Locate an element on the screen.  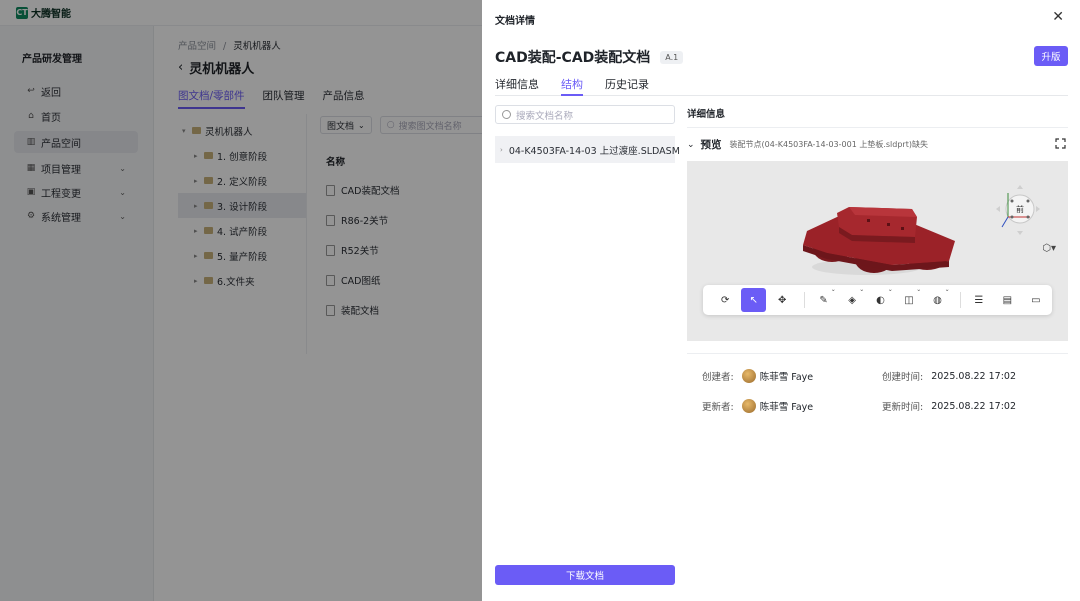
view-cube-icon: 前 is located at coordinates (1018, 209).